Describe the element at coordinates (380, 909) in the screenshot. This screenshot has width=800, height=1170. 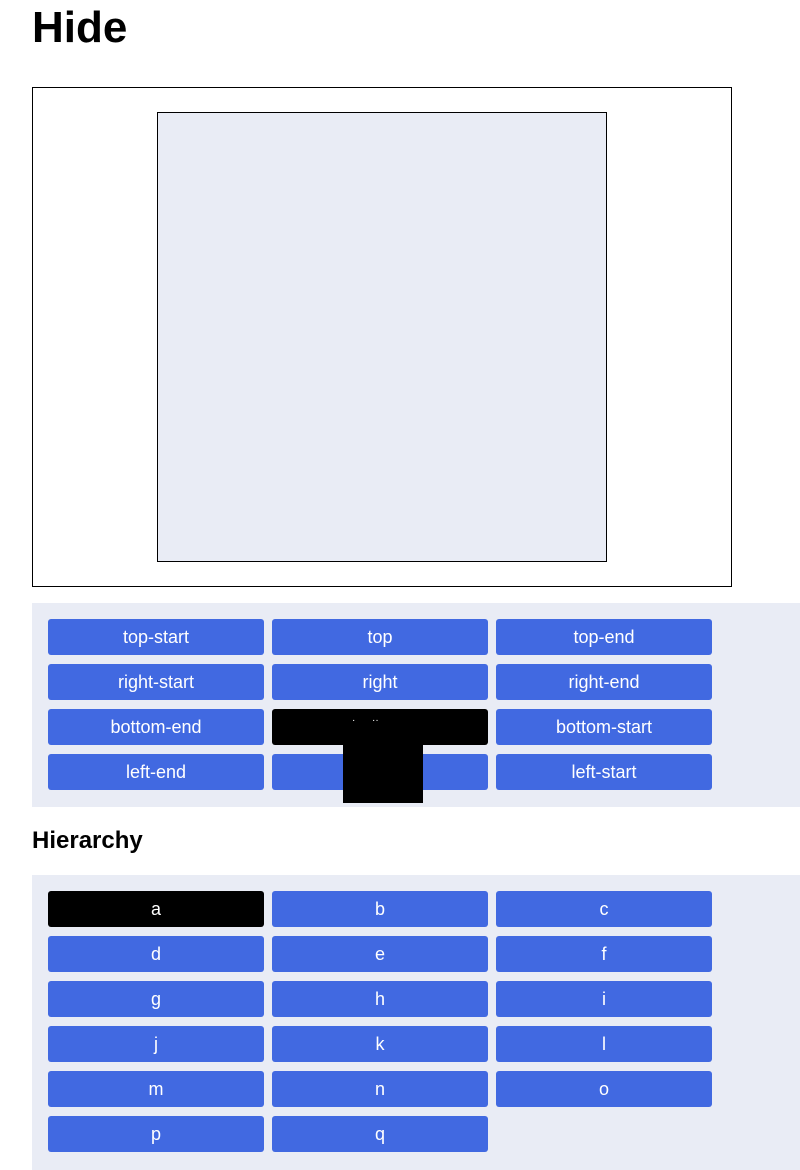
I see `hierarchy-button-b: b` at that location.